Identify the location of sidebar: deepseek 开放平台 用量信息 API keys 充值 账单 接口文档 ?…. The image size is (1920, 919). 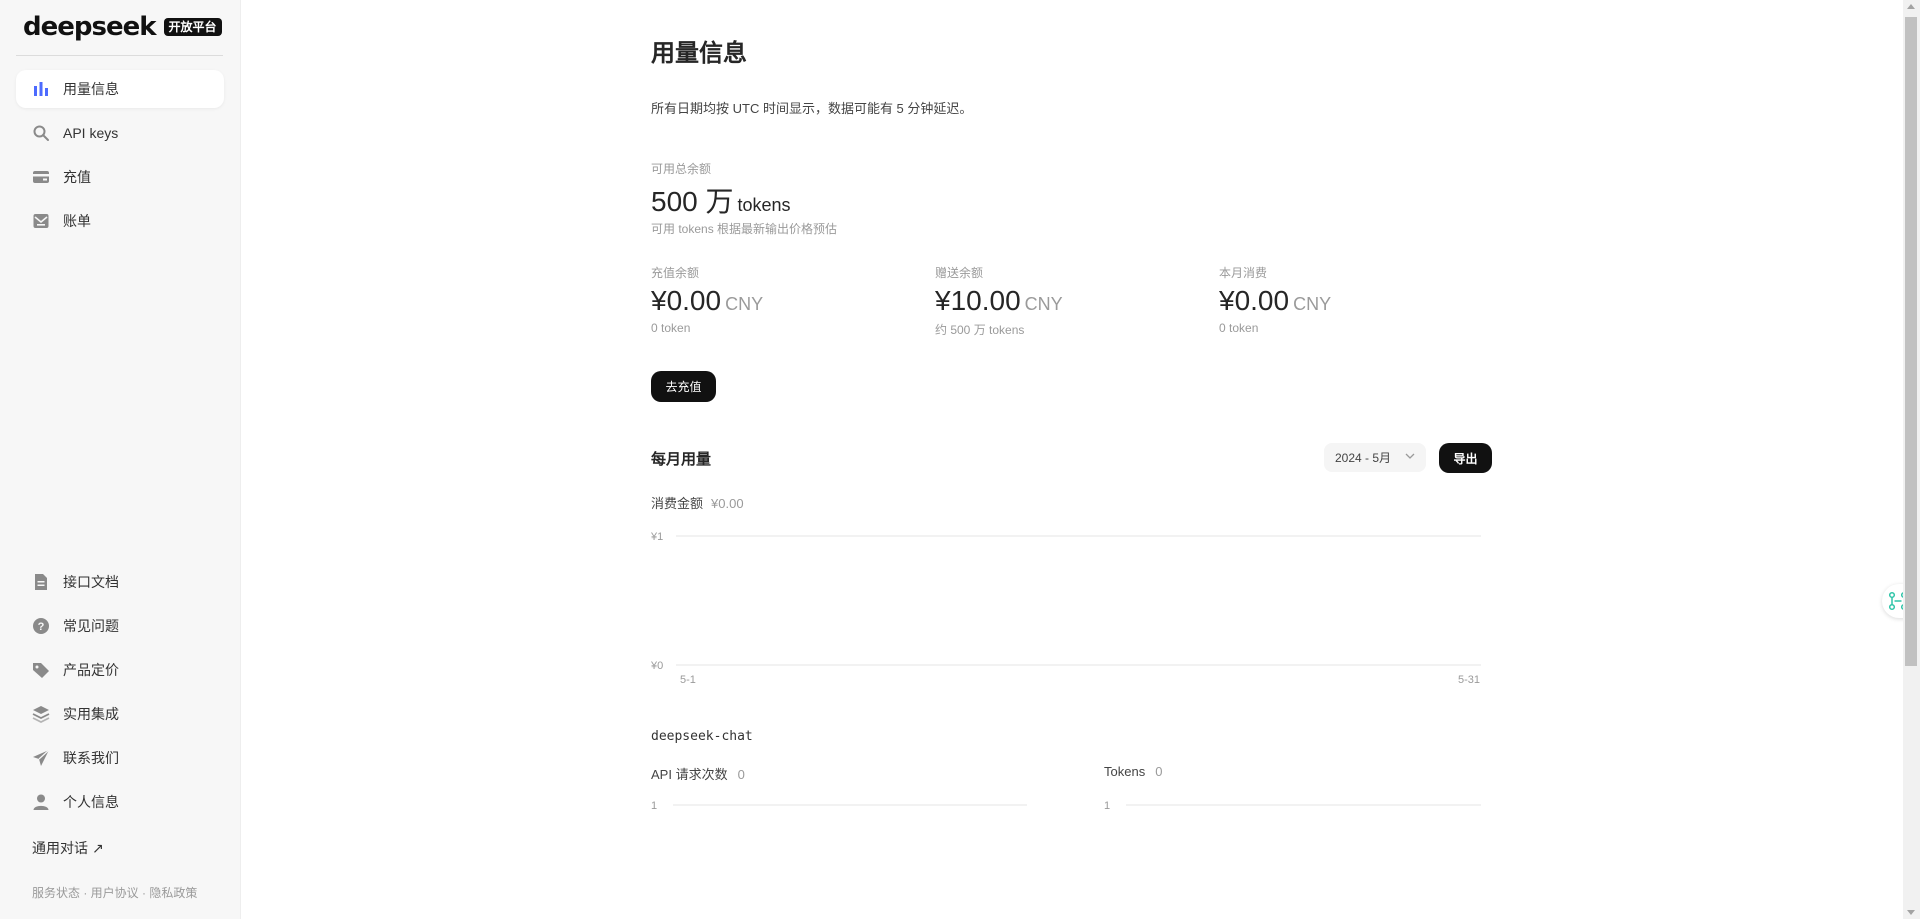
(120, 459).